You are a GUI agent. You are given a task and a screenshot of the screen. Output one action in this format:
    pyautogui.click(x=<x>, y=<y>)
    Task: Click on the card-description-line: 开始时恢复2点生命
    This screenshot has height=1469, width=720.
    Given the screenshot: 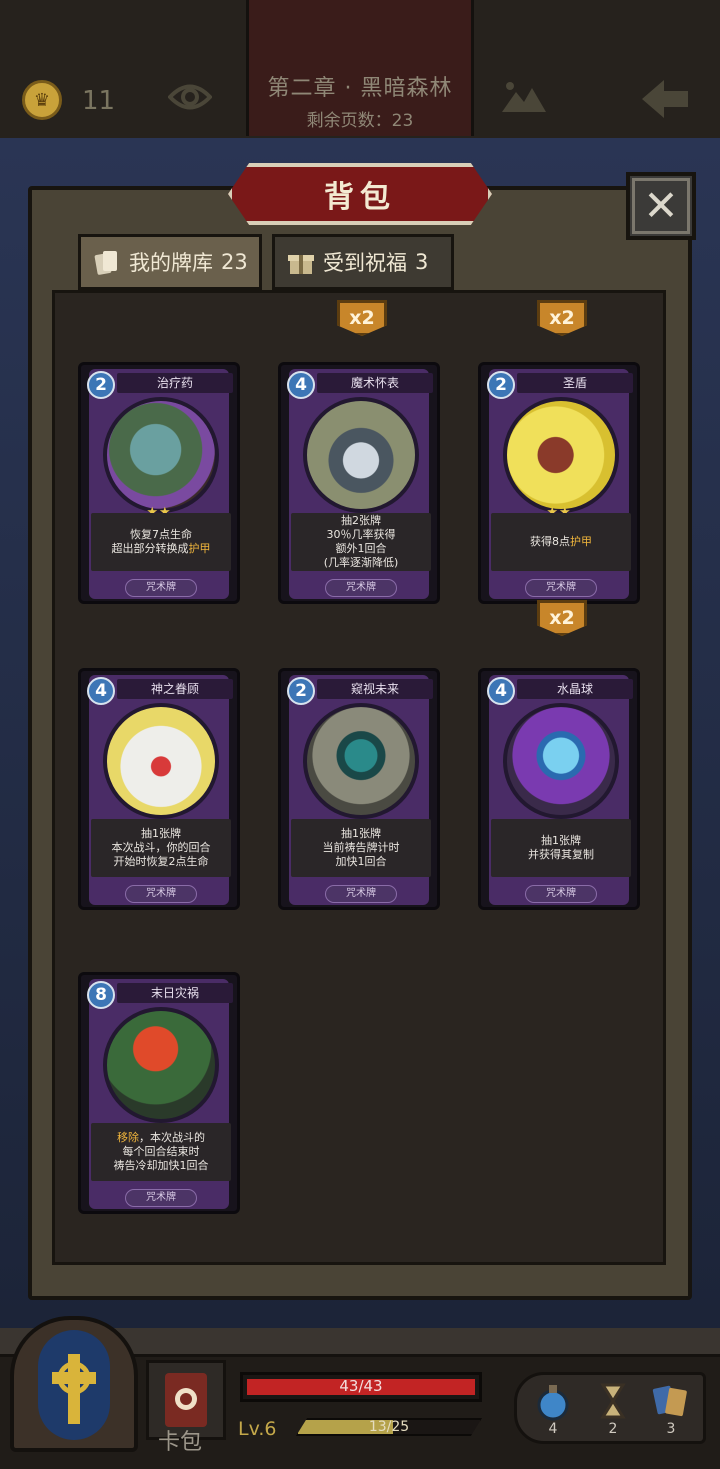 What is the action you would take?
    pyautogui.click(x=161, y=861)
    